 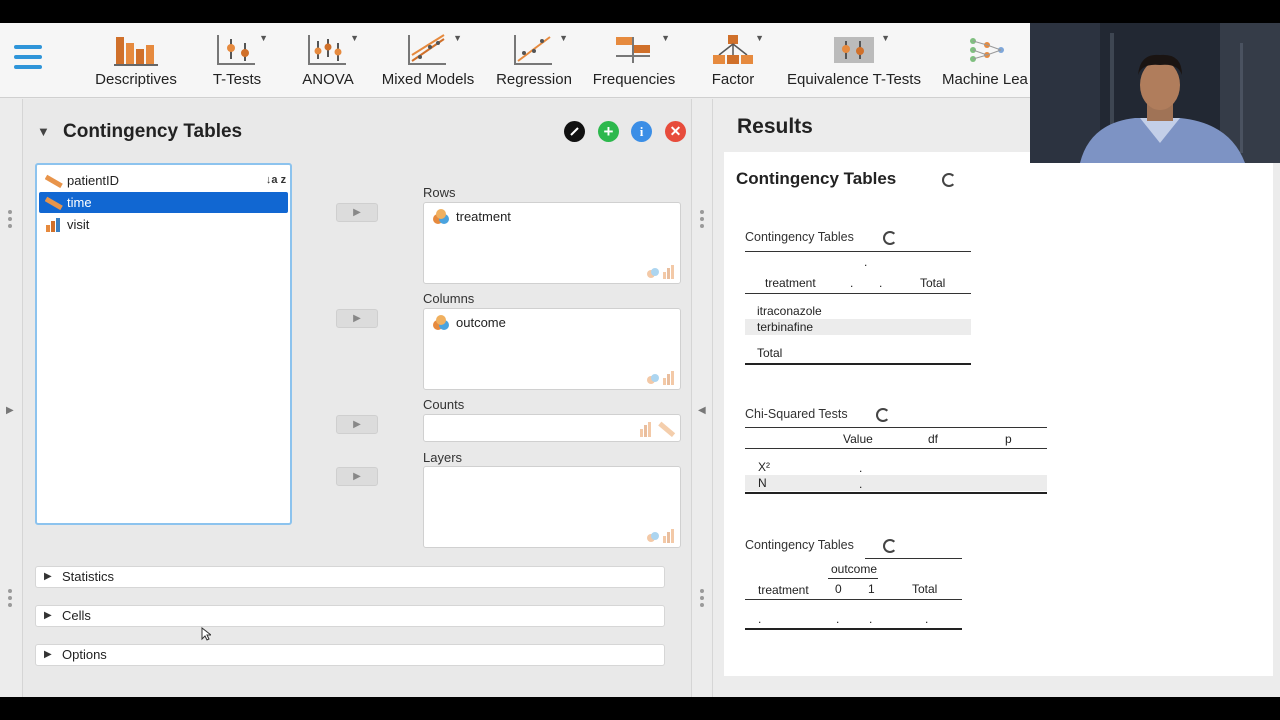 What do you see at coordinates (552, 507) in the screenshot?
I see `layers-dropbox` at bounding box center [552, 507].